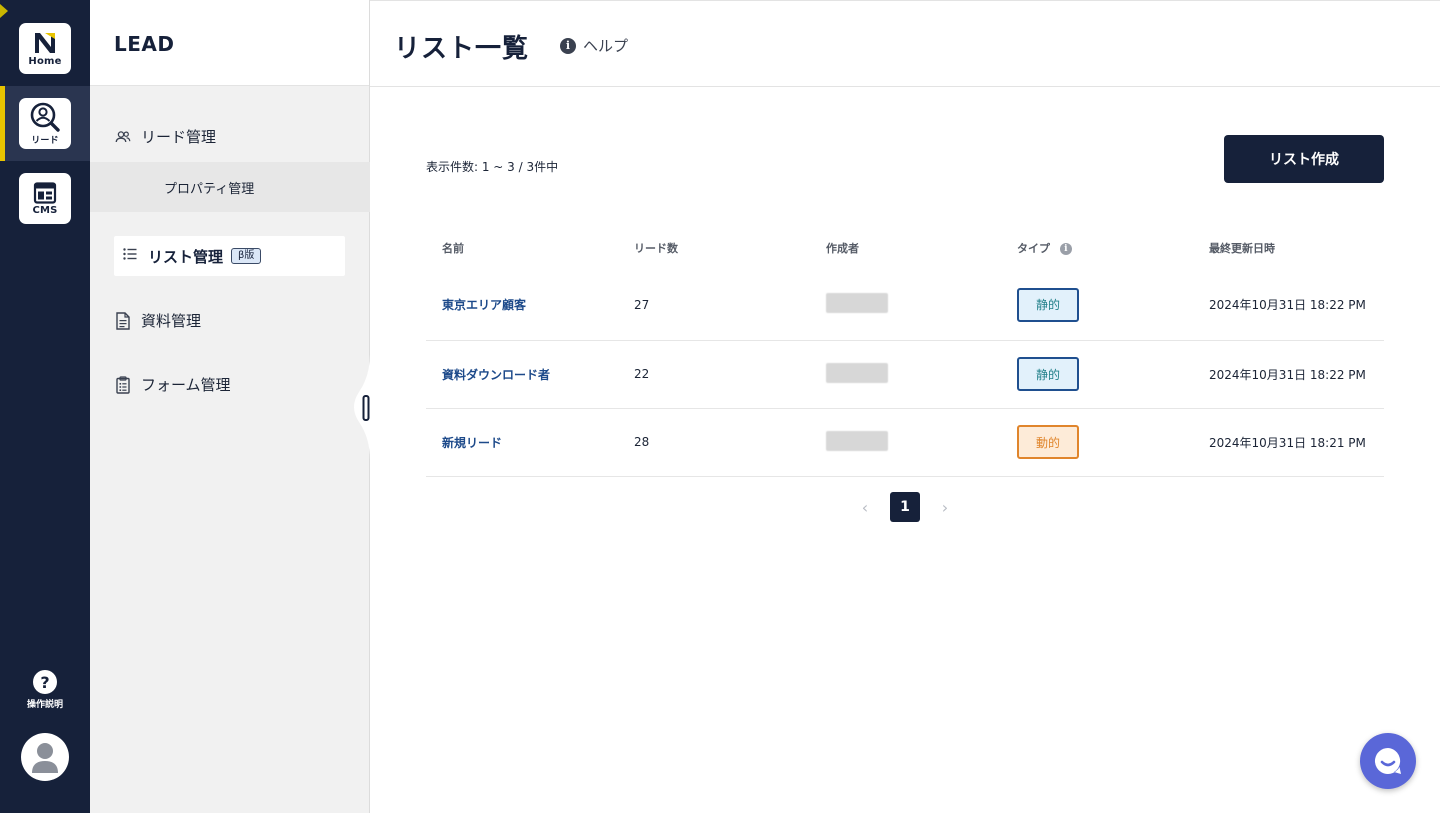  What do you see at coordinates (453, 248) in the screenshot?
I see `column-header-name: 名前` at bounding box center [453, 248].